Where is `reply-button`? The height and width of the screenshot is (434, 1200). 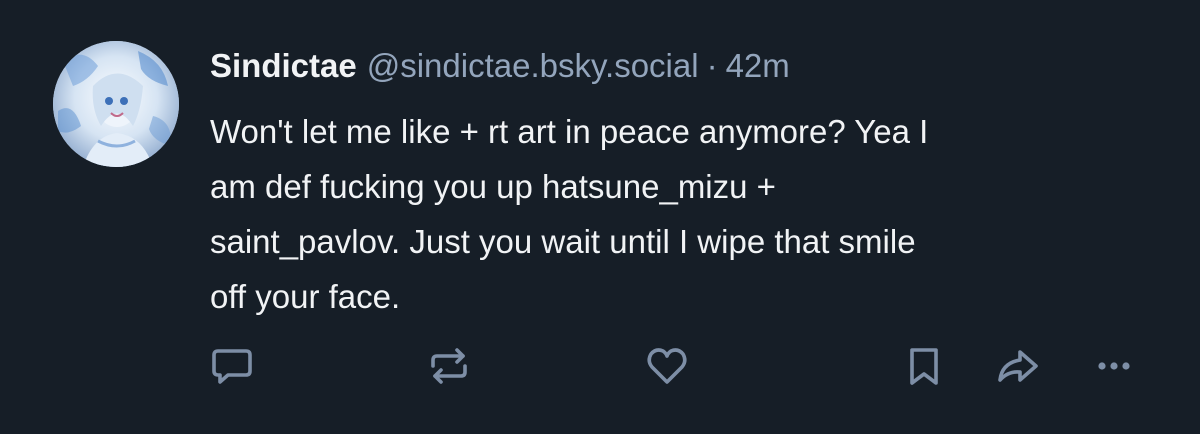 reply-button is located at coordinates (232, 366).